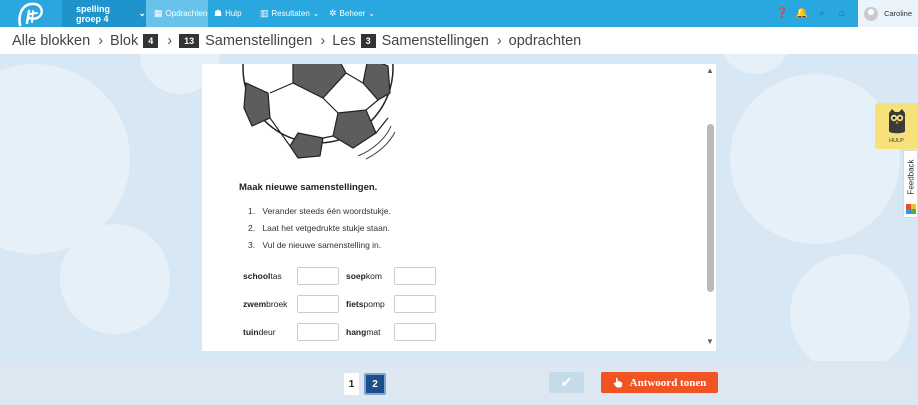  Describe the element at coordinates (352, 13) in the screenshot. I see `nav-label: Beheer` at that location.